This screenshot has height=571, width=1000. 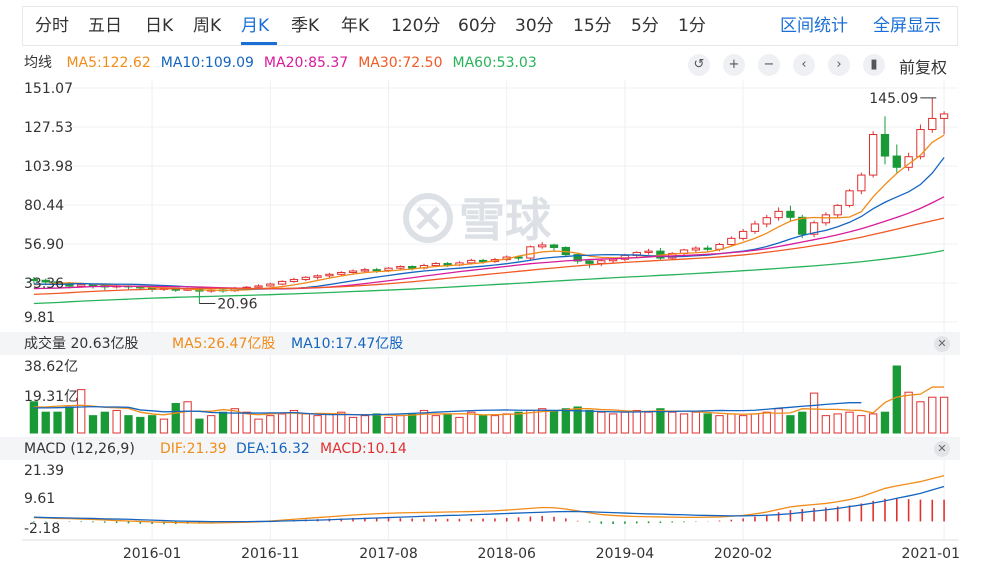 I want to click on macd-line-dif, so click(x=489, y=499).